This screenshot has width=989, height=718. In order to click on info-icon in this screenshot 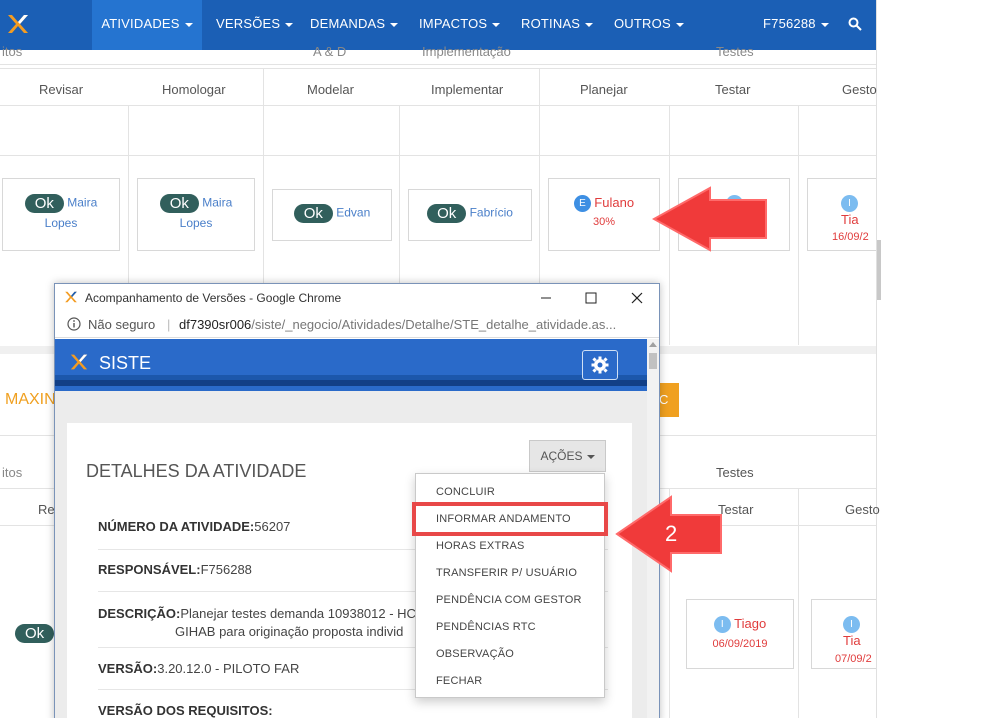, I will do `click(74, 324)`.